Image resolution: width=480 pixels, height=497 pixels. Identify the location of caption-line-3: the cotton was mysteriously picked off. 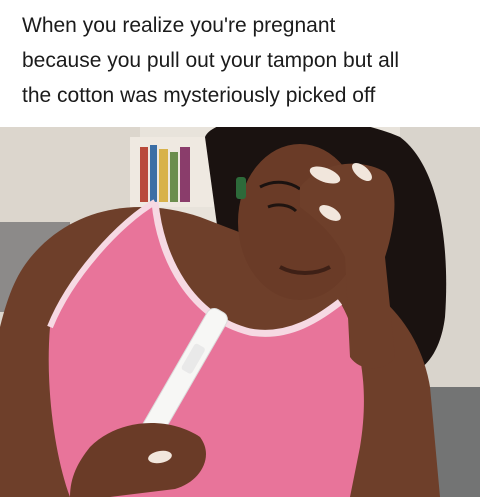
(199, 95).